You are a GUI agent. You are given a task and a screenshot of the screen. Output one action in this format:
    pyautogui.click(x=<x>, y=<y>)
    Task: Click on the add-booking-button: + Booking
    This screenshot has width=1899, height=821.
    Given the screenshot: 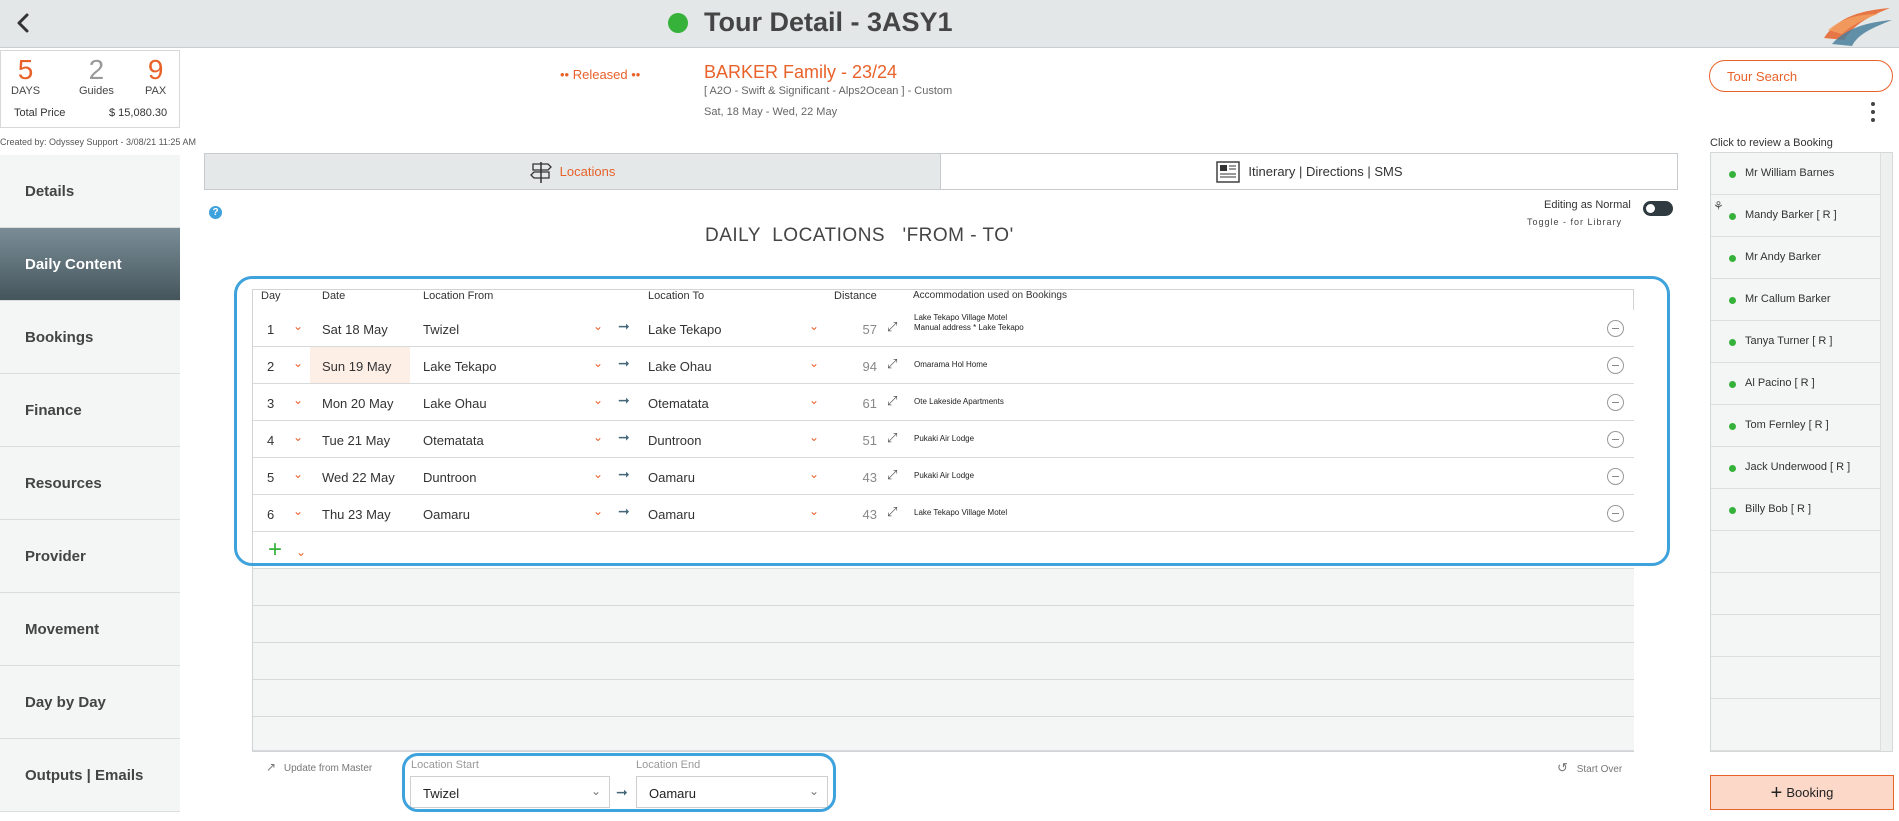 What is the action you would take?
    pyautogui.click(x=1802, y=792)
    